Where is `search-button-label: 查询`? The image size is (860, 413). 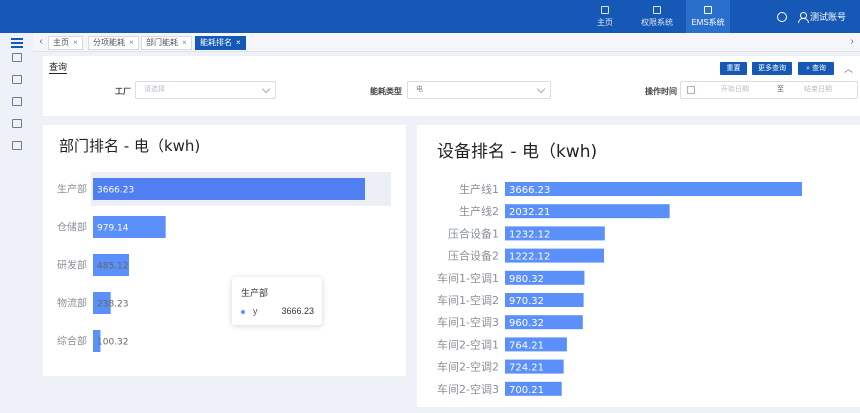 search-button-label: 查询 is located at coordinates (818, 68).